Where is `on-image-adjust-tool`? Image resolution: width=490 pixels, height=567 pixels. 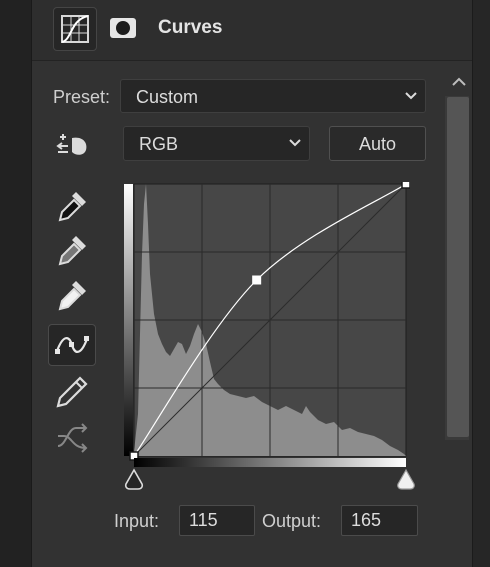 on-image-adjust-tool is located at coordinates (72, 146).